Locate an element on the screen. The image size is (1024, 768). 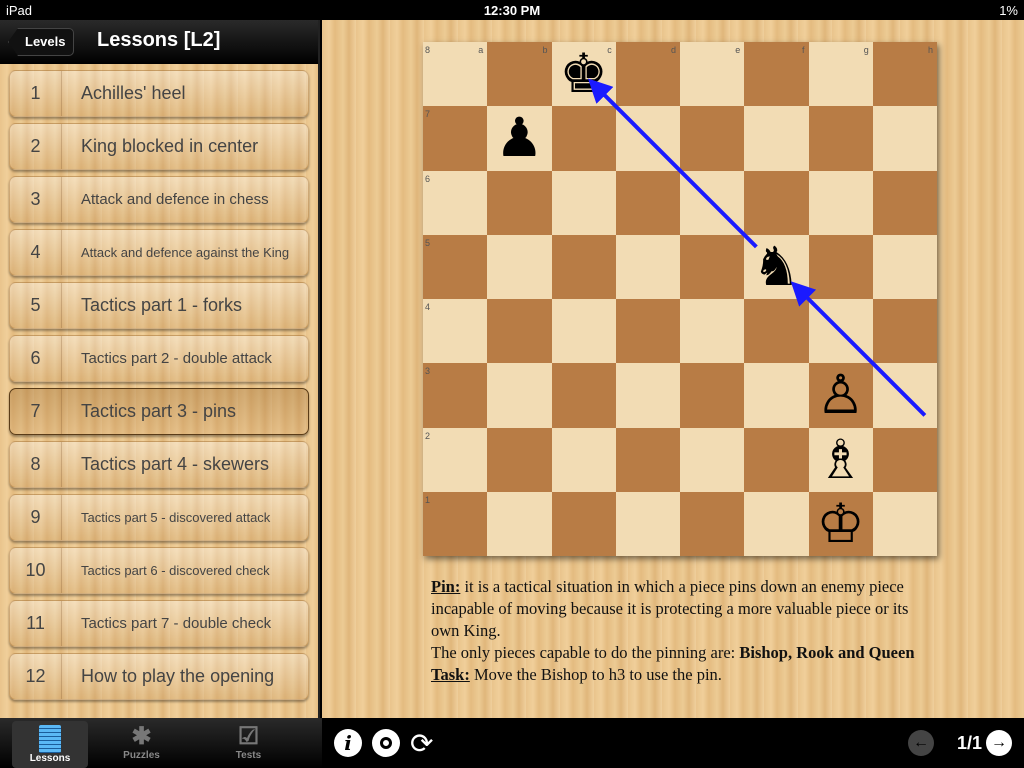
square-h4 is located at coordinates (904, 331).